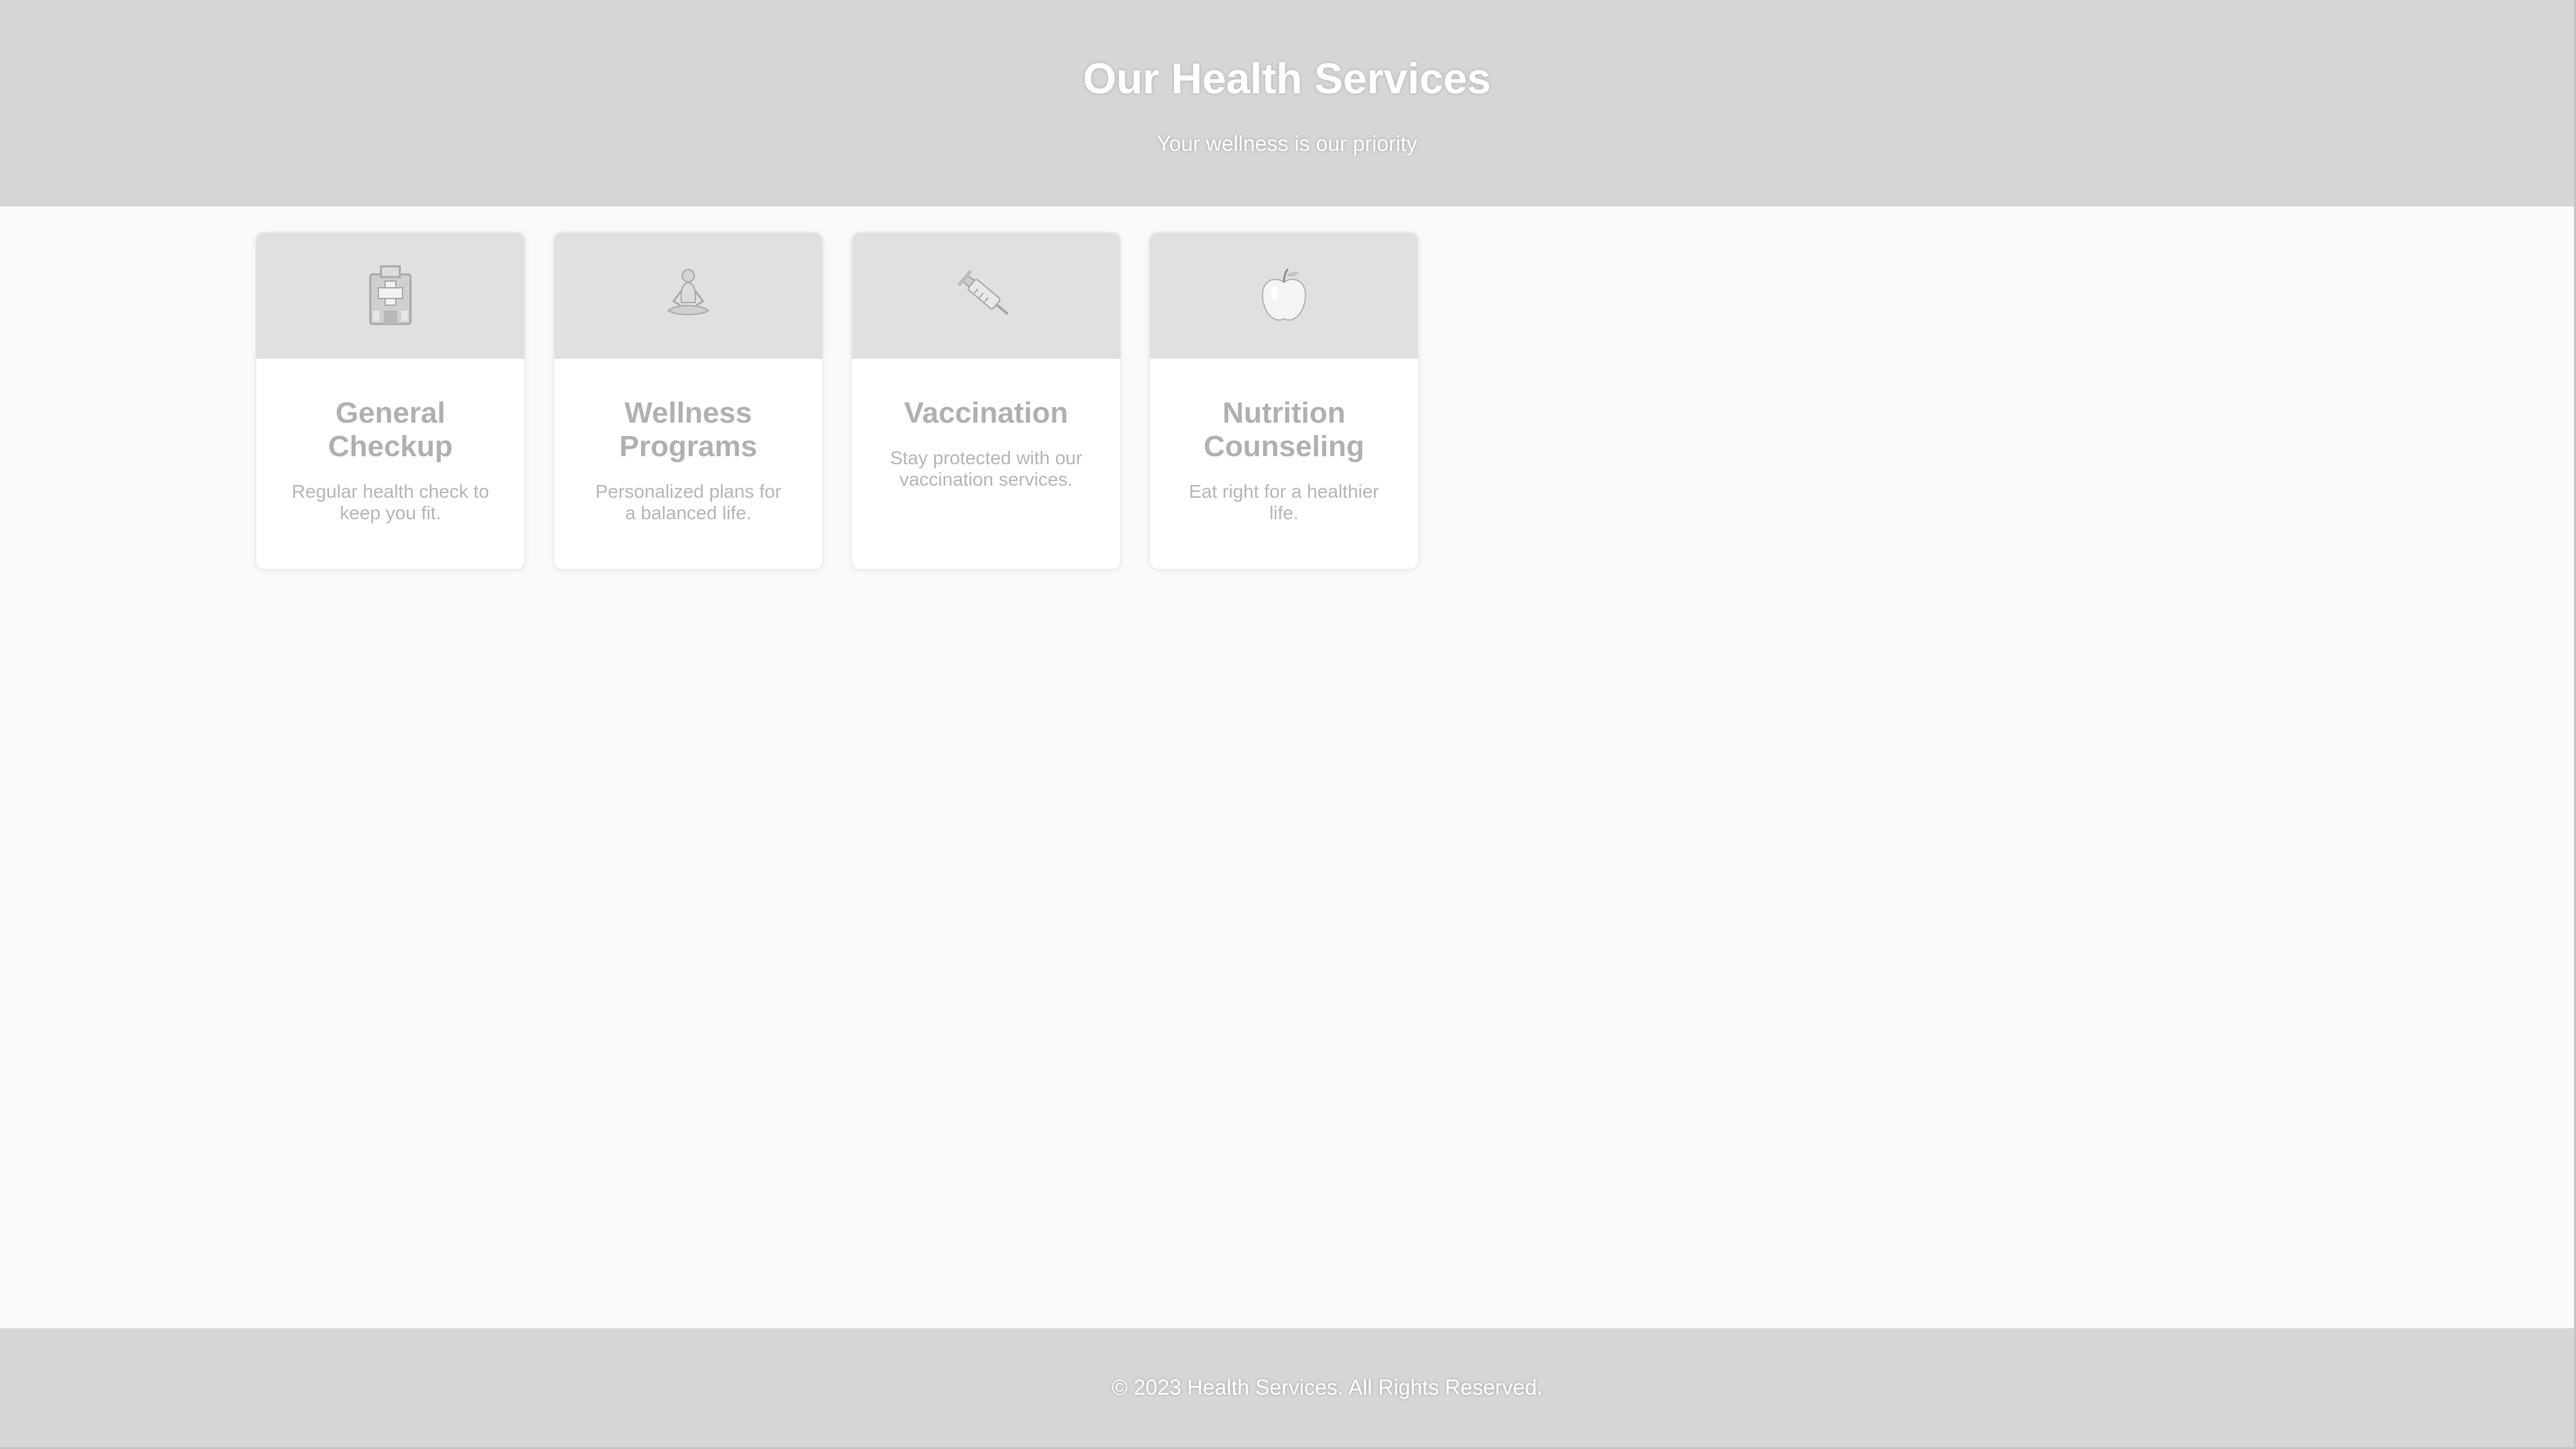  Describe the element at coordinates (390, 502) in the screenshot. I see `service-description: Regular health check to keep you fit.` at that location.